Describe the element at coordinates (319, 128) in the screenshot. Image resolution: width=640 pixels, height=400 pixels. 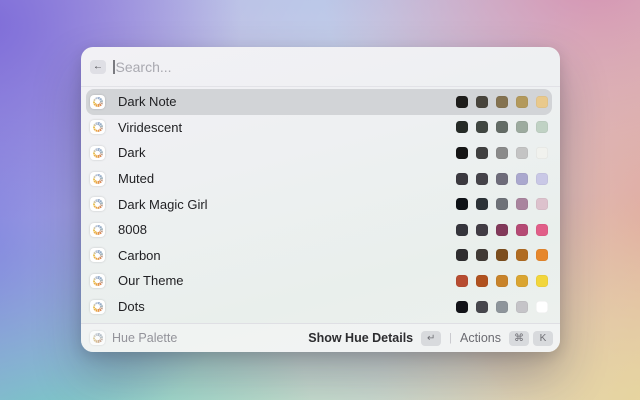
I see `list-item: Viridescent` at that location.